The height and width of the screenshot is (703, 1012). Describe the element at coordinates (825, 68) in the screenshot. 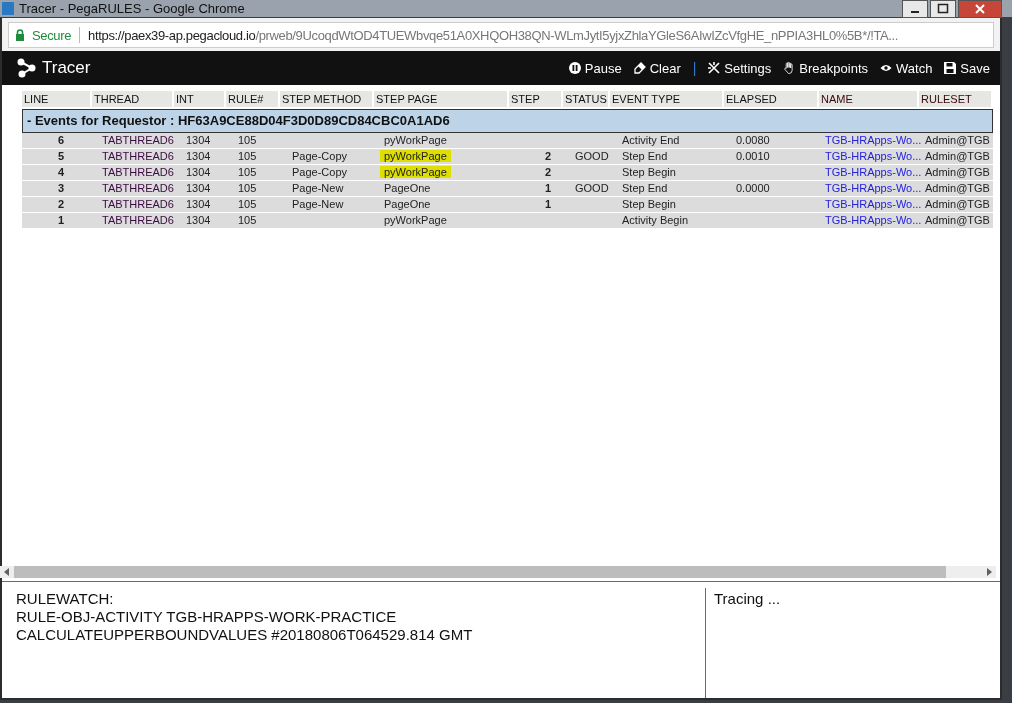

I see `breakpoints-button: Breakpoints` at that location.